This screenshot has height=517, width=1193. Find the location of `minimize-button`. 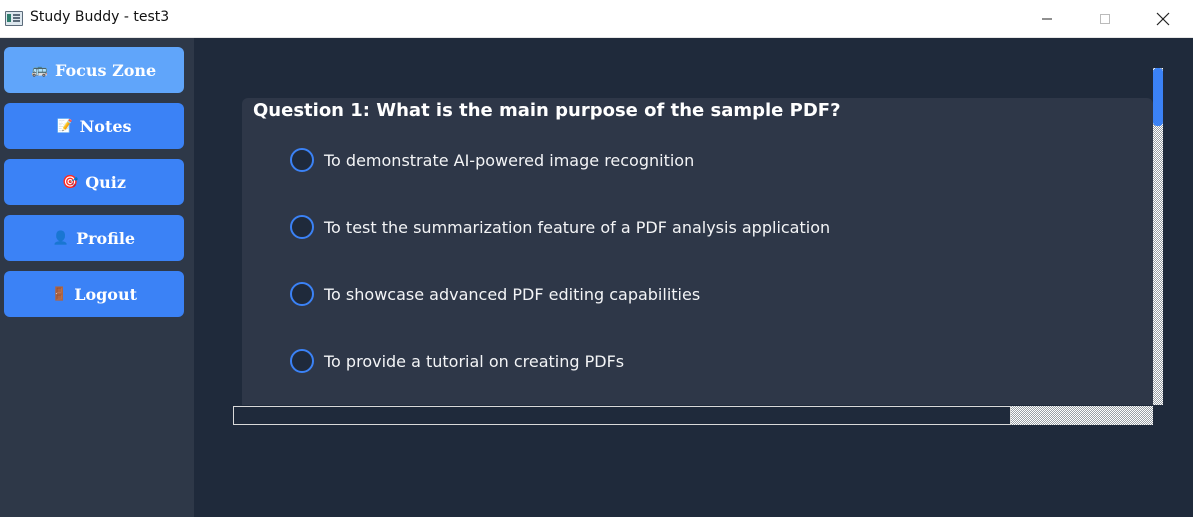

minimize-button is located at coordinates (1047, 18).